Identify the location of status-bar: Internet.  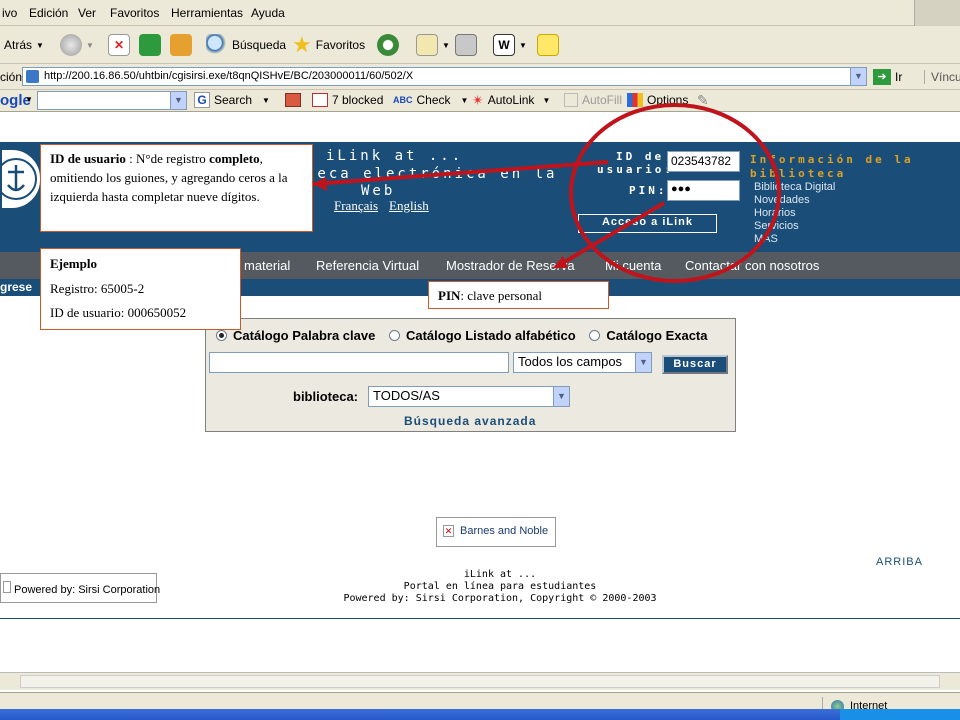
(480, 706).